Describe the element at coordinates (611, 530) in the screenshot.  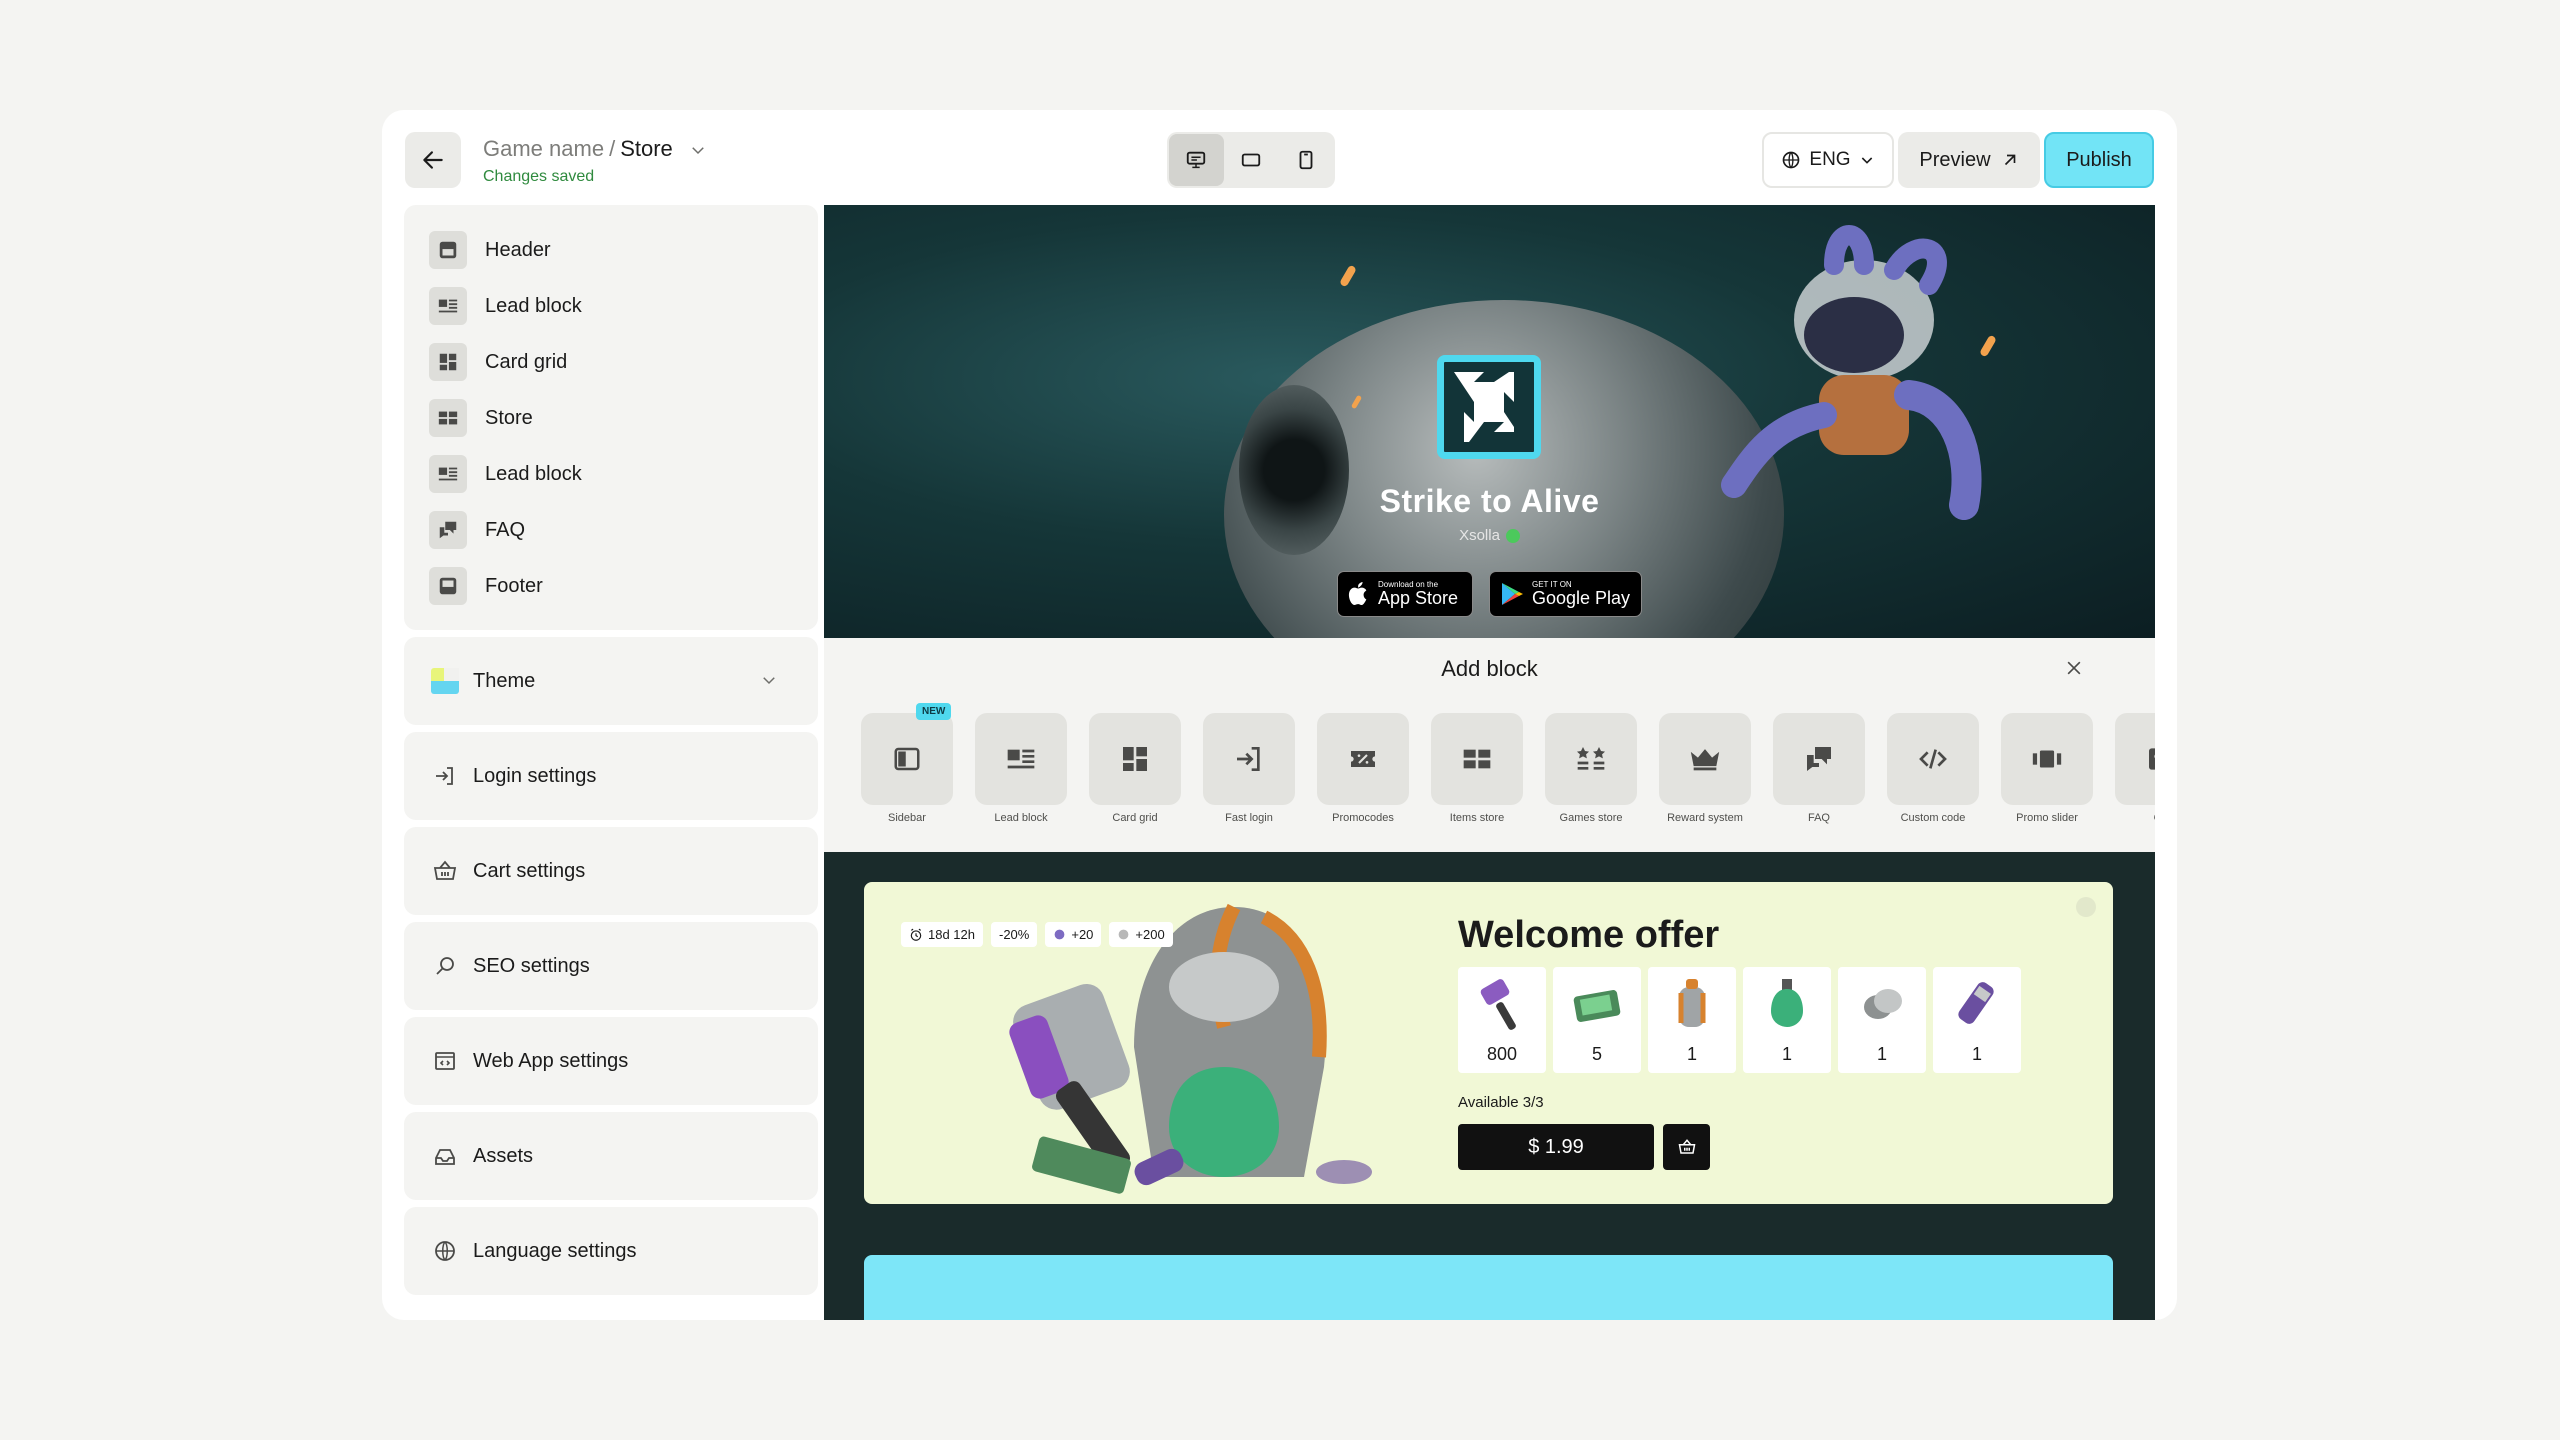
I see `block-item-faq: FAQ` at that location.